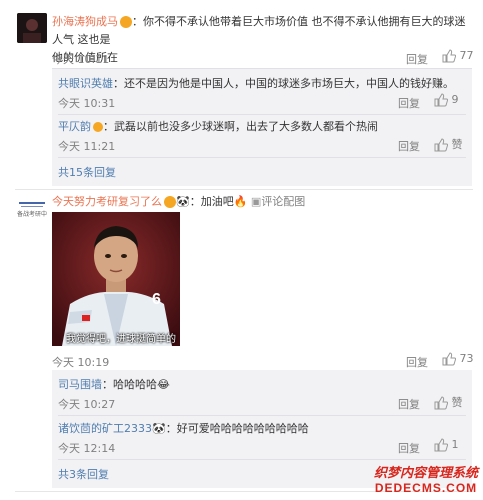  I want to click on comment-time: 今天 10:19, so click(81, 362).